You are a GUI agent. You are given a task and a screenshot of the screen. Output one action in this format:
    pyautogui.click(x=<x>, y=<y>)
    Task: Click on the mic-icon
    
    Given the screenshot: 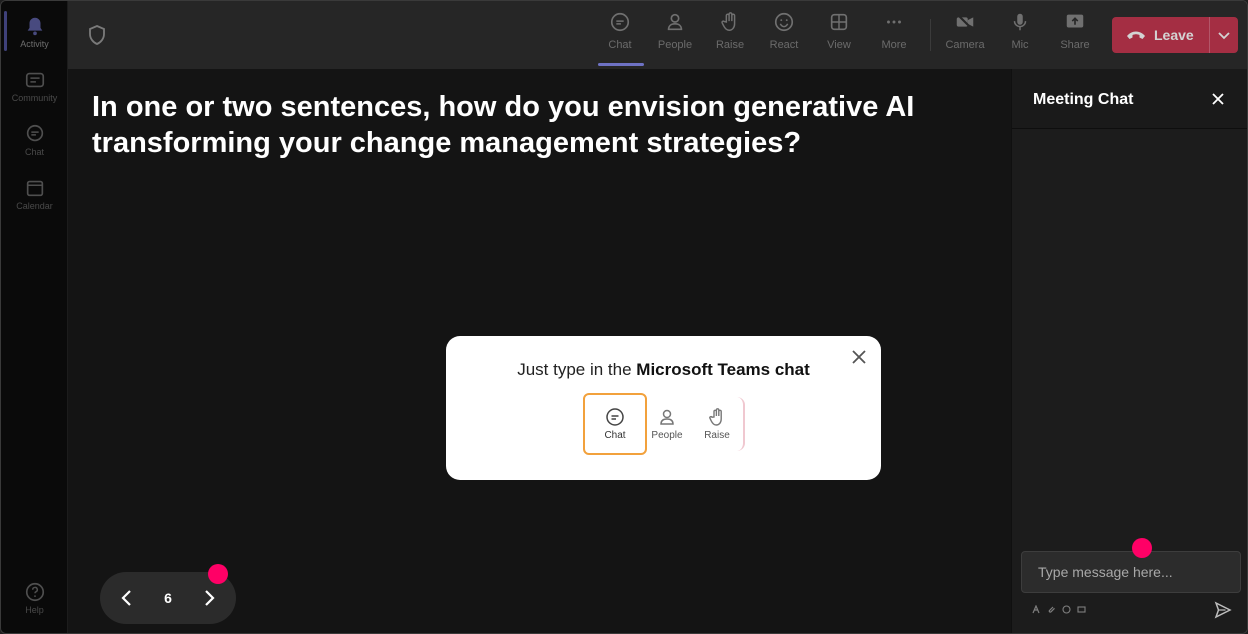 What is the action you would take?
    pyautogui.click(x=1020, y=22)
    